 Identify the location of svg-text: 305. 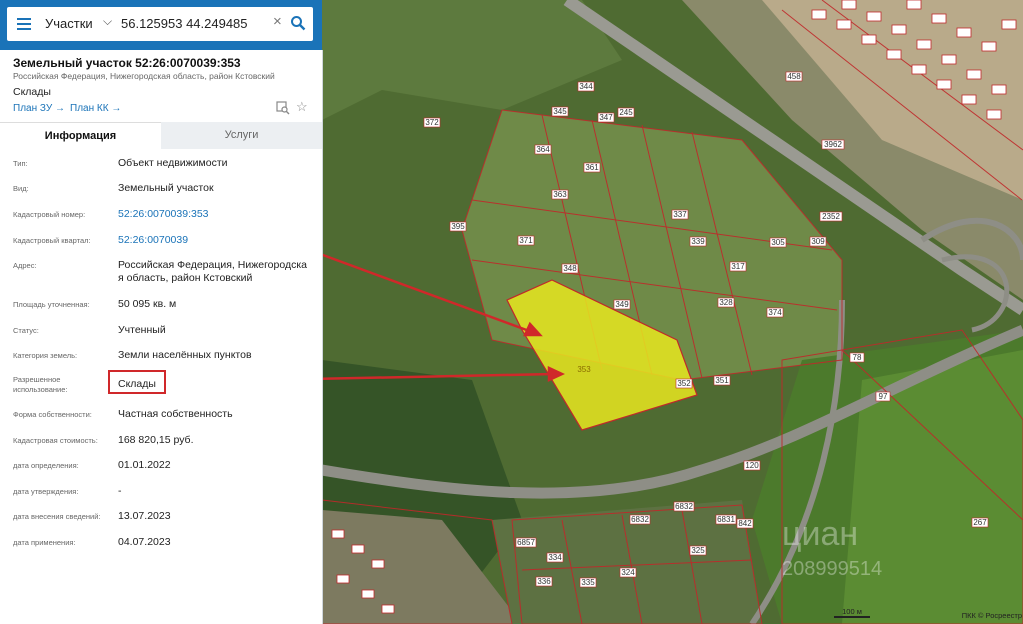
(778, 242).